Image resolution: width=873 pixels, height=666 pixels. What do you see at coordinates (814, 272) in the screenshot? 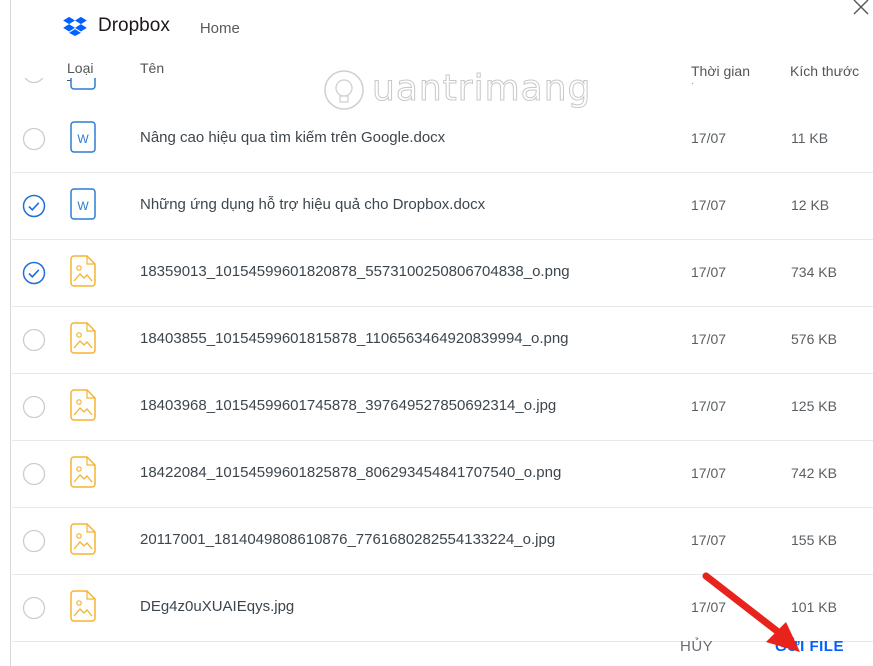
I see `file-size: 734 KB` at bounding box center [814, 272].